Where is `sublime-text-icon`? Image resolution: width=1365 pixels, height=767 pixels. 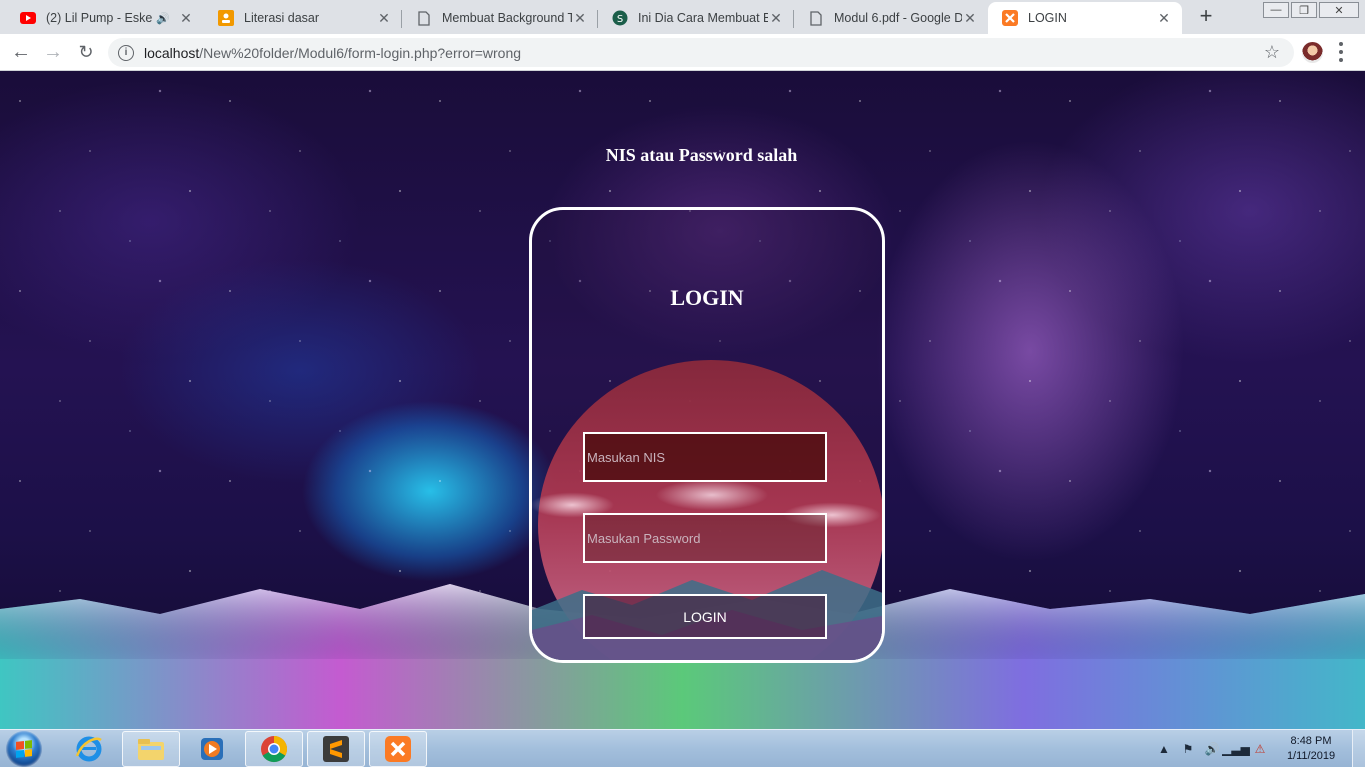
sublime-text-icon is located at coordinates (336, 749).